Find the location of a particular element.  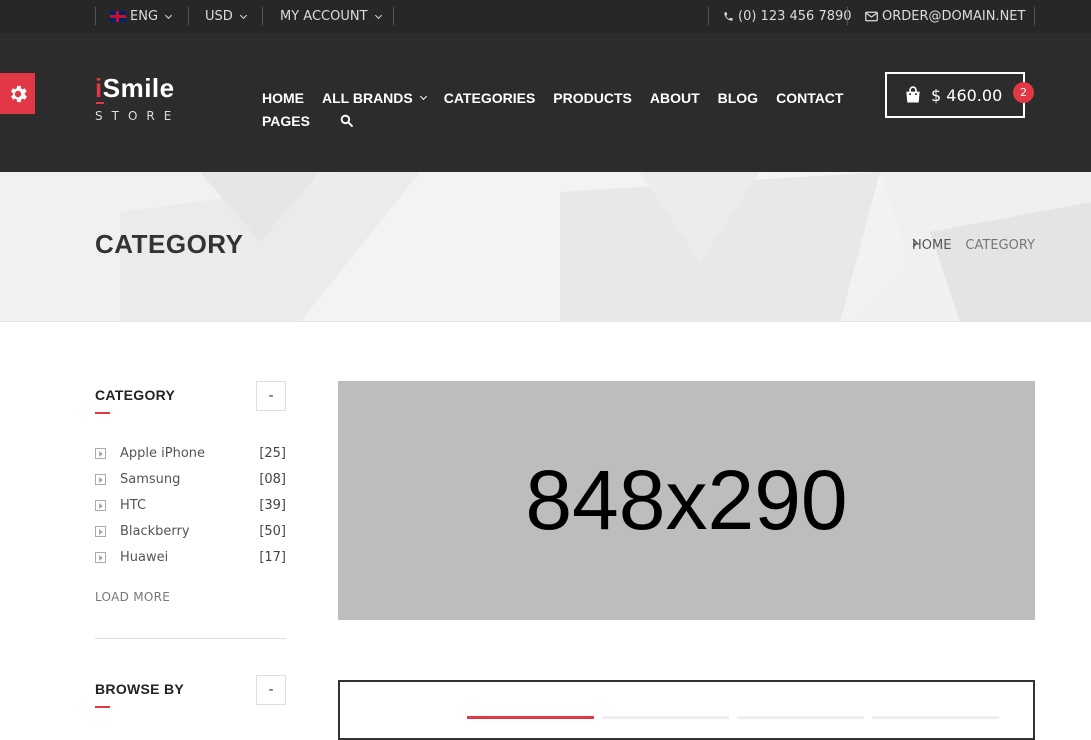

breadcrumb: HOME CATEGORY is located at coordinates (973, 245).